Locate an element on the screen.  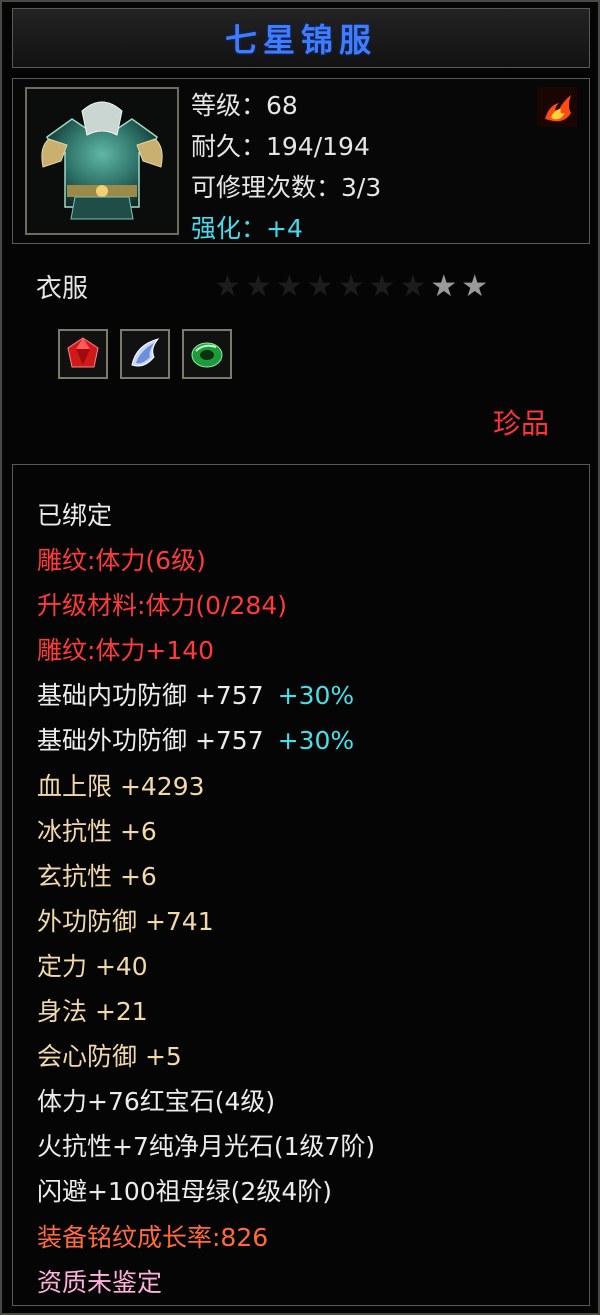
item-quality: 珍品 is located at coordinates (521, 423).